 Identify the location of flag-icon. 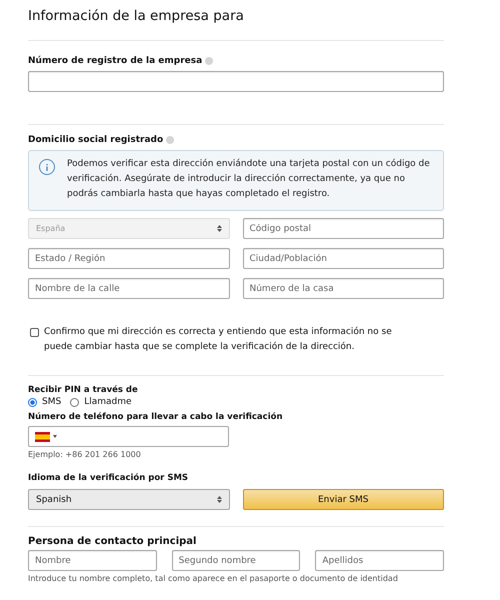
(42, 437).